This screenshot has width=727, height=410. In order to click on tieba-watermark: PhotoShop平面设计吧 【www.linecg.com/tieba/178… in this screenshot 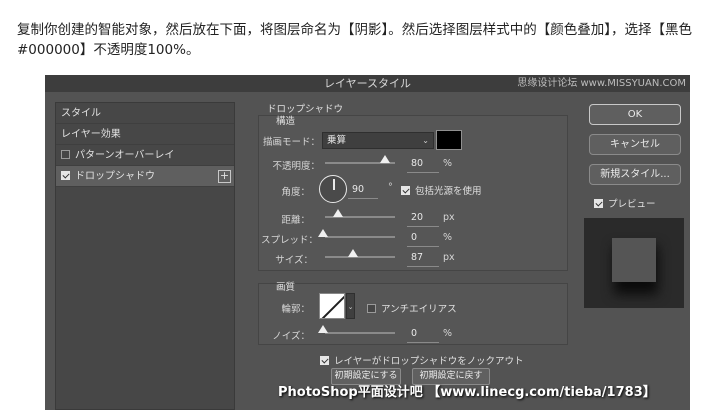, I will do `click(467, 392)`.